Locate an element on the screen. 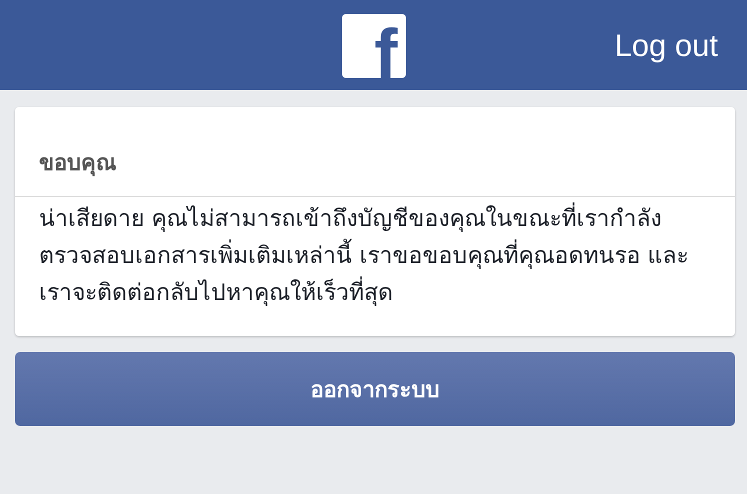 The width and height of the screenshot is (747, 494). logout-link: Log out is located at coordinates (666, 46).